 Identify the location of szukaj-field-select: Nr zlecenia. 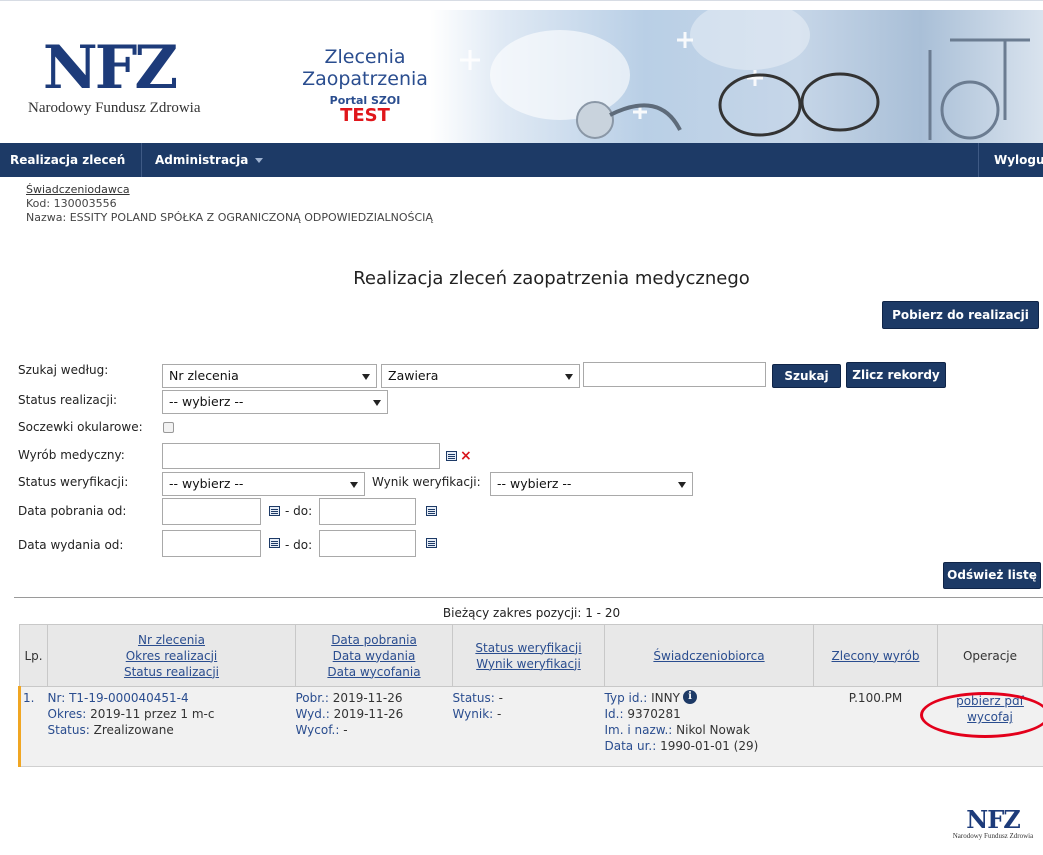
(269, 376).